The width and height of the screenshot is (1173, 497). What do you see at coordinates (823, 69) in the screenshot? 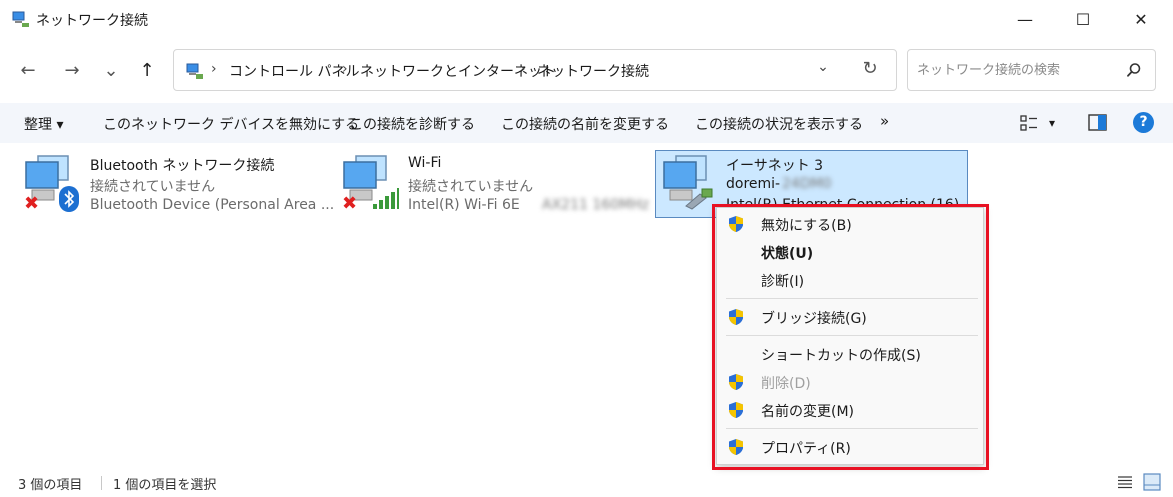
I see `address-dropdown-button: ⌄` at bounding box center [823, 69].